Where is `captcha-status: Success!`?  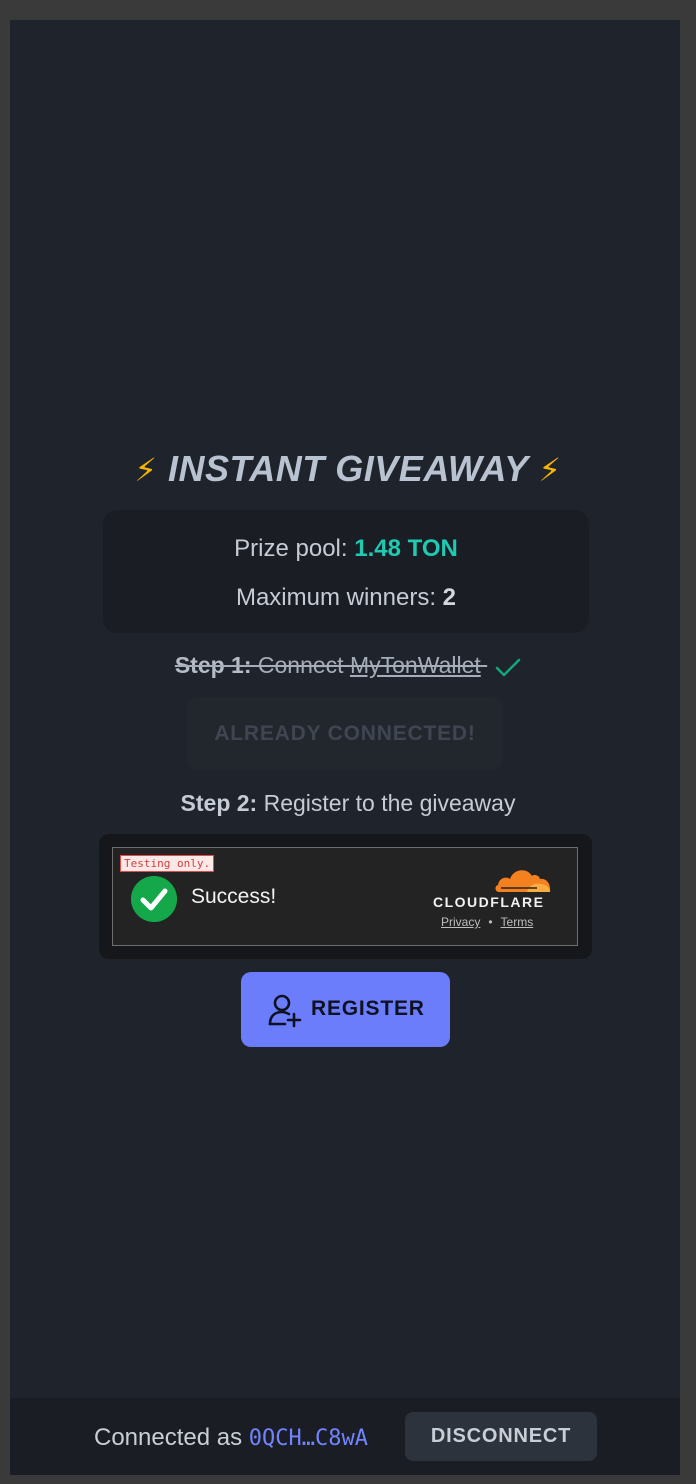 captcha-status: Success! is located at coordinates (234, 896).